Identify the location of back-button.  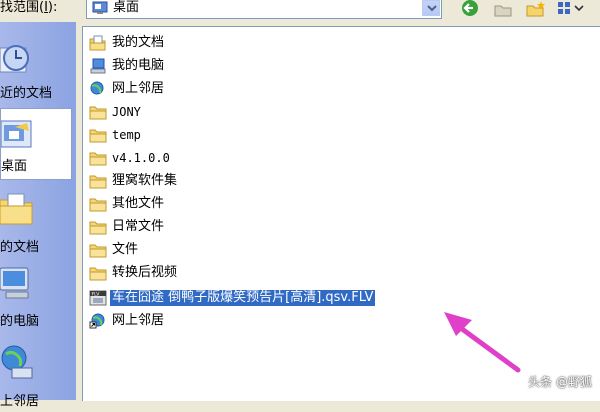
(471, 9).